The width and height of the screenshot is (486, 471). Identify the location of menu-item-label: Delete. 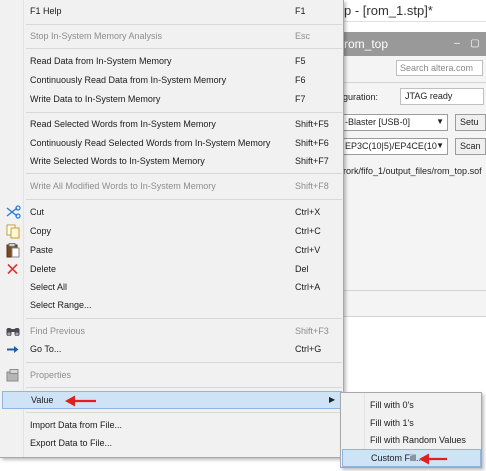
(43, 269).